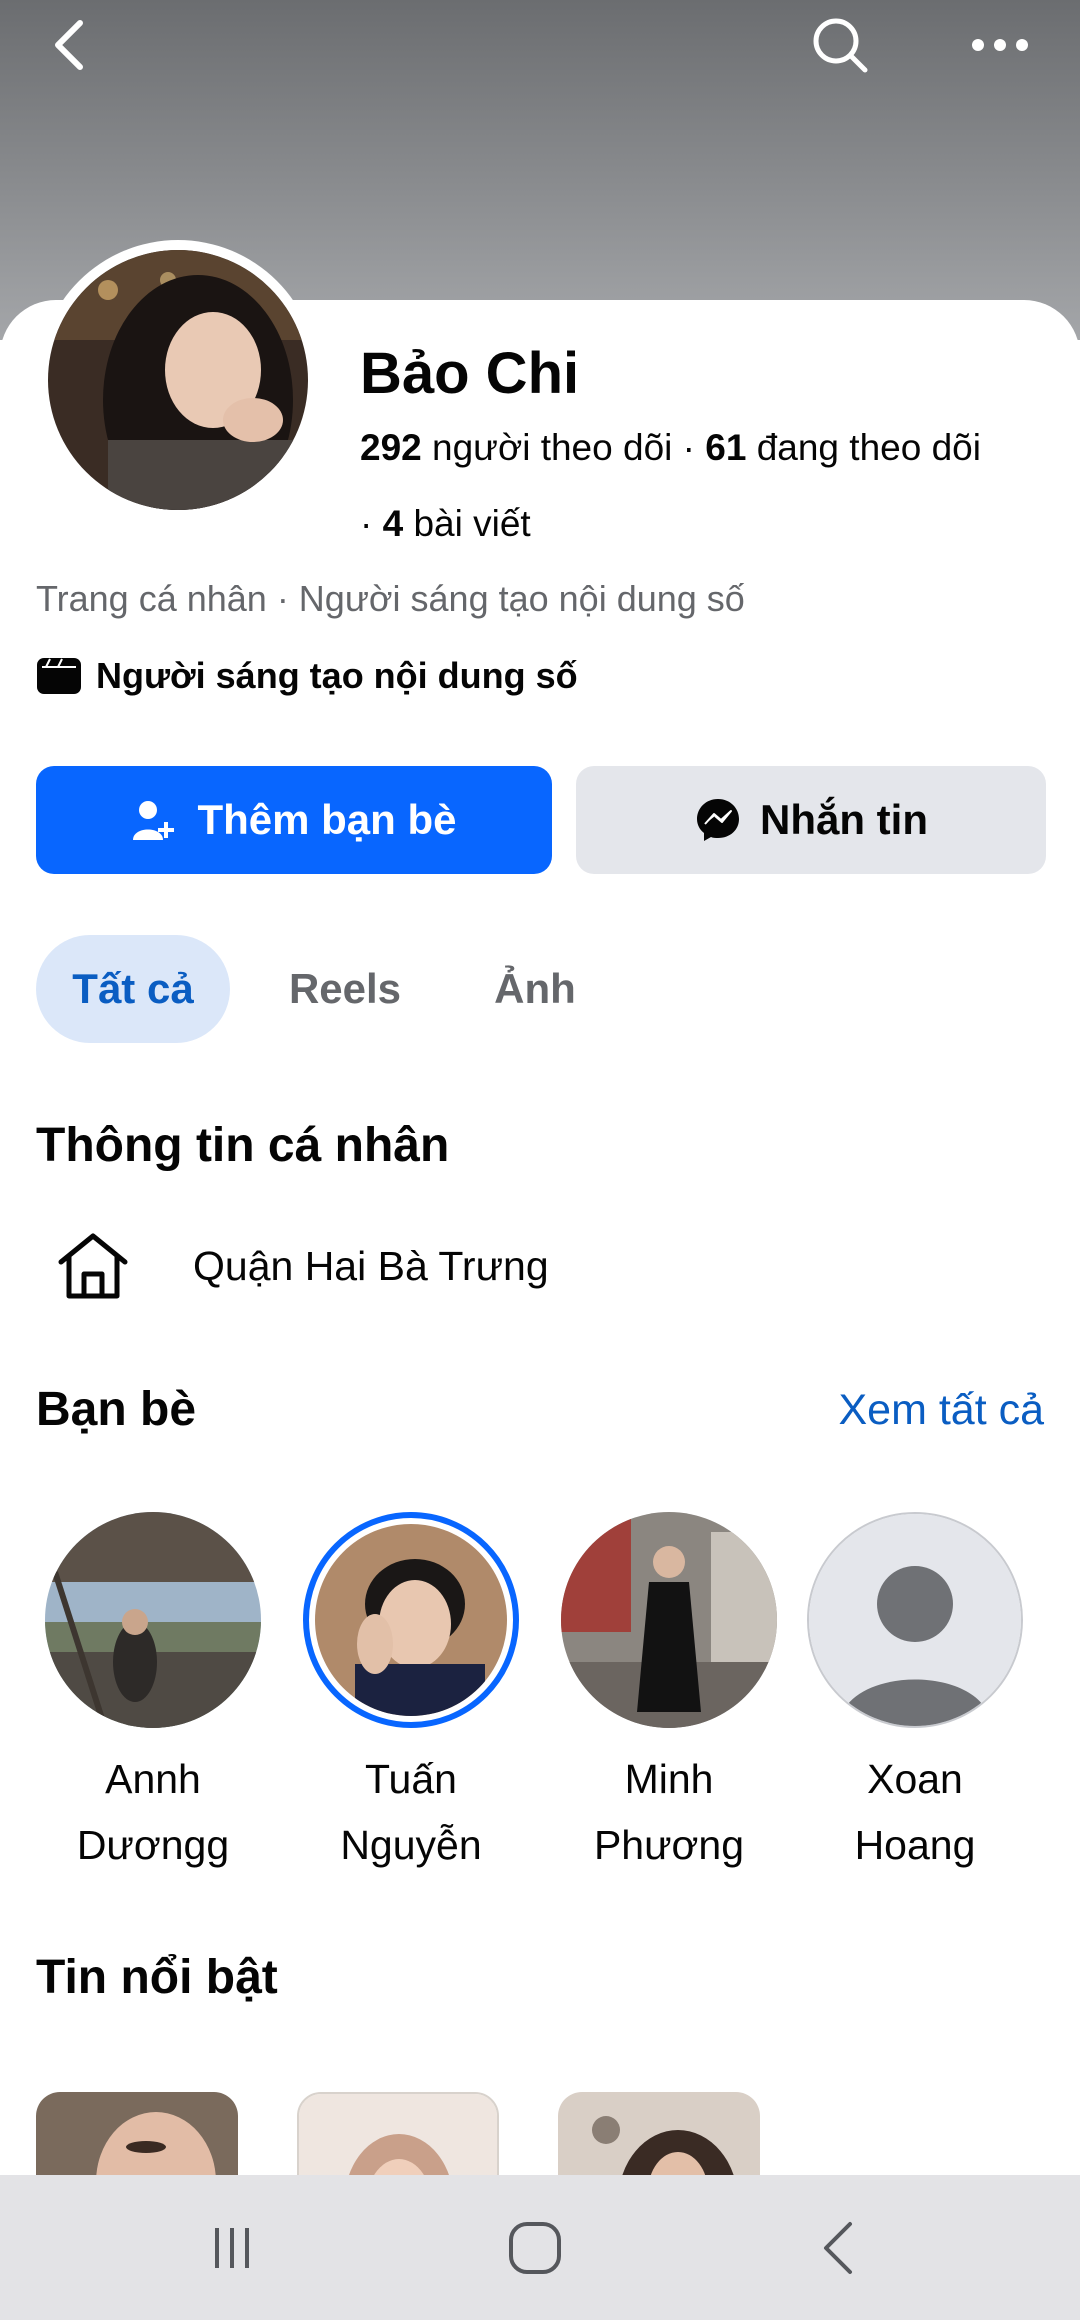  I want to click on posts-count: 4, so click(393, 523).